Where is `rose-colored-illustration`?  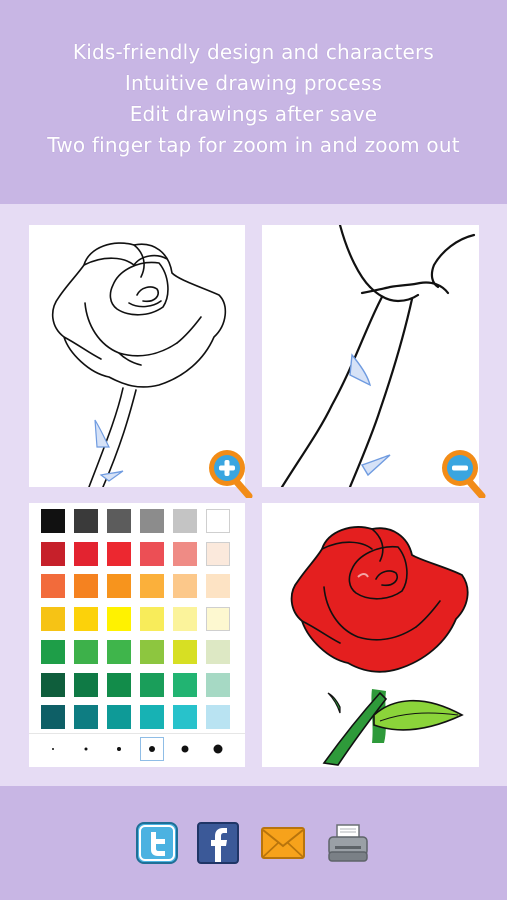
rose-colored-illustration is located at coordinates (379, 646).